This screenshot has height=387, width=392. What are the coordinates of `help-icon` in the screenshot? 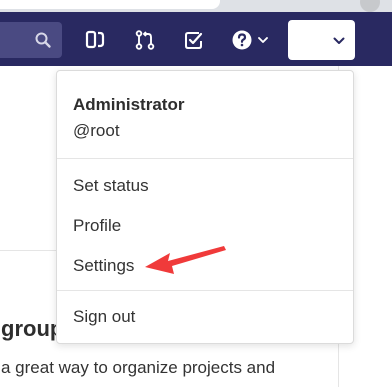 It's located at (250, 40).